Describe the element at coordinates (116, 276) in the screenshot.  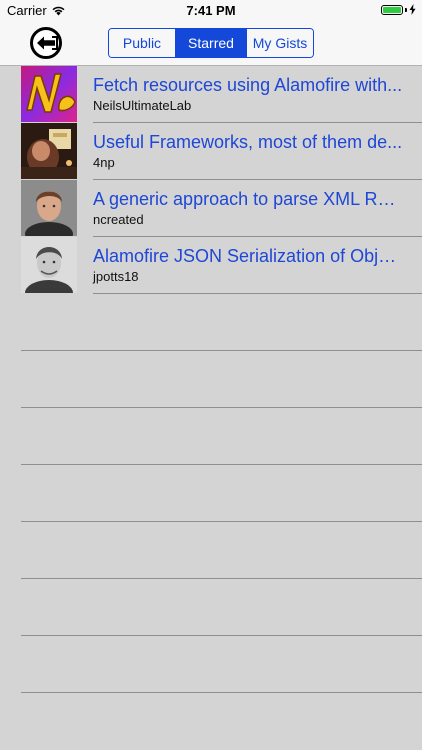
I see `gist-owner: jpotts18` at that location.